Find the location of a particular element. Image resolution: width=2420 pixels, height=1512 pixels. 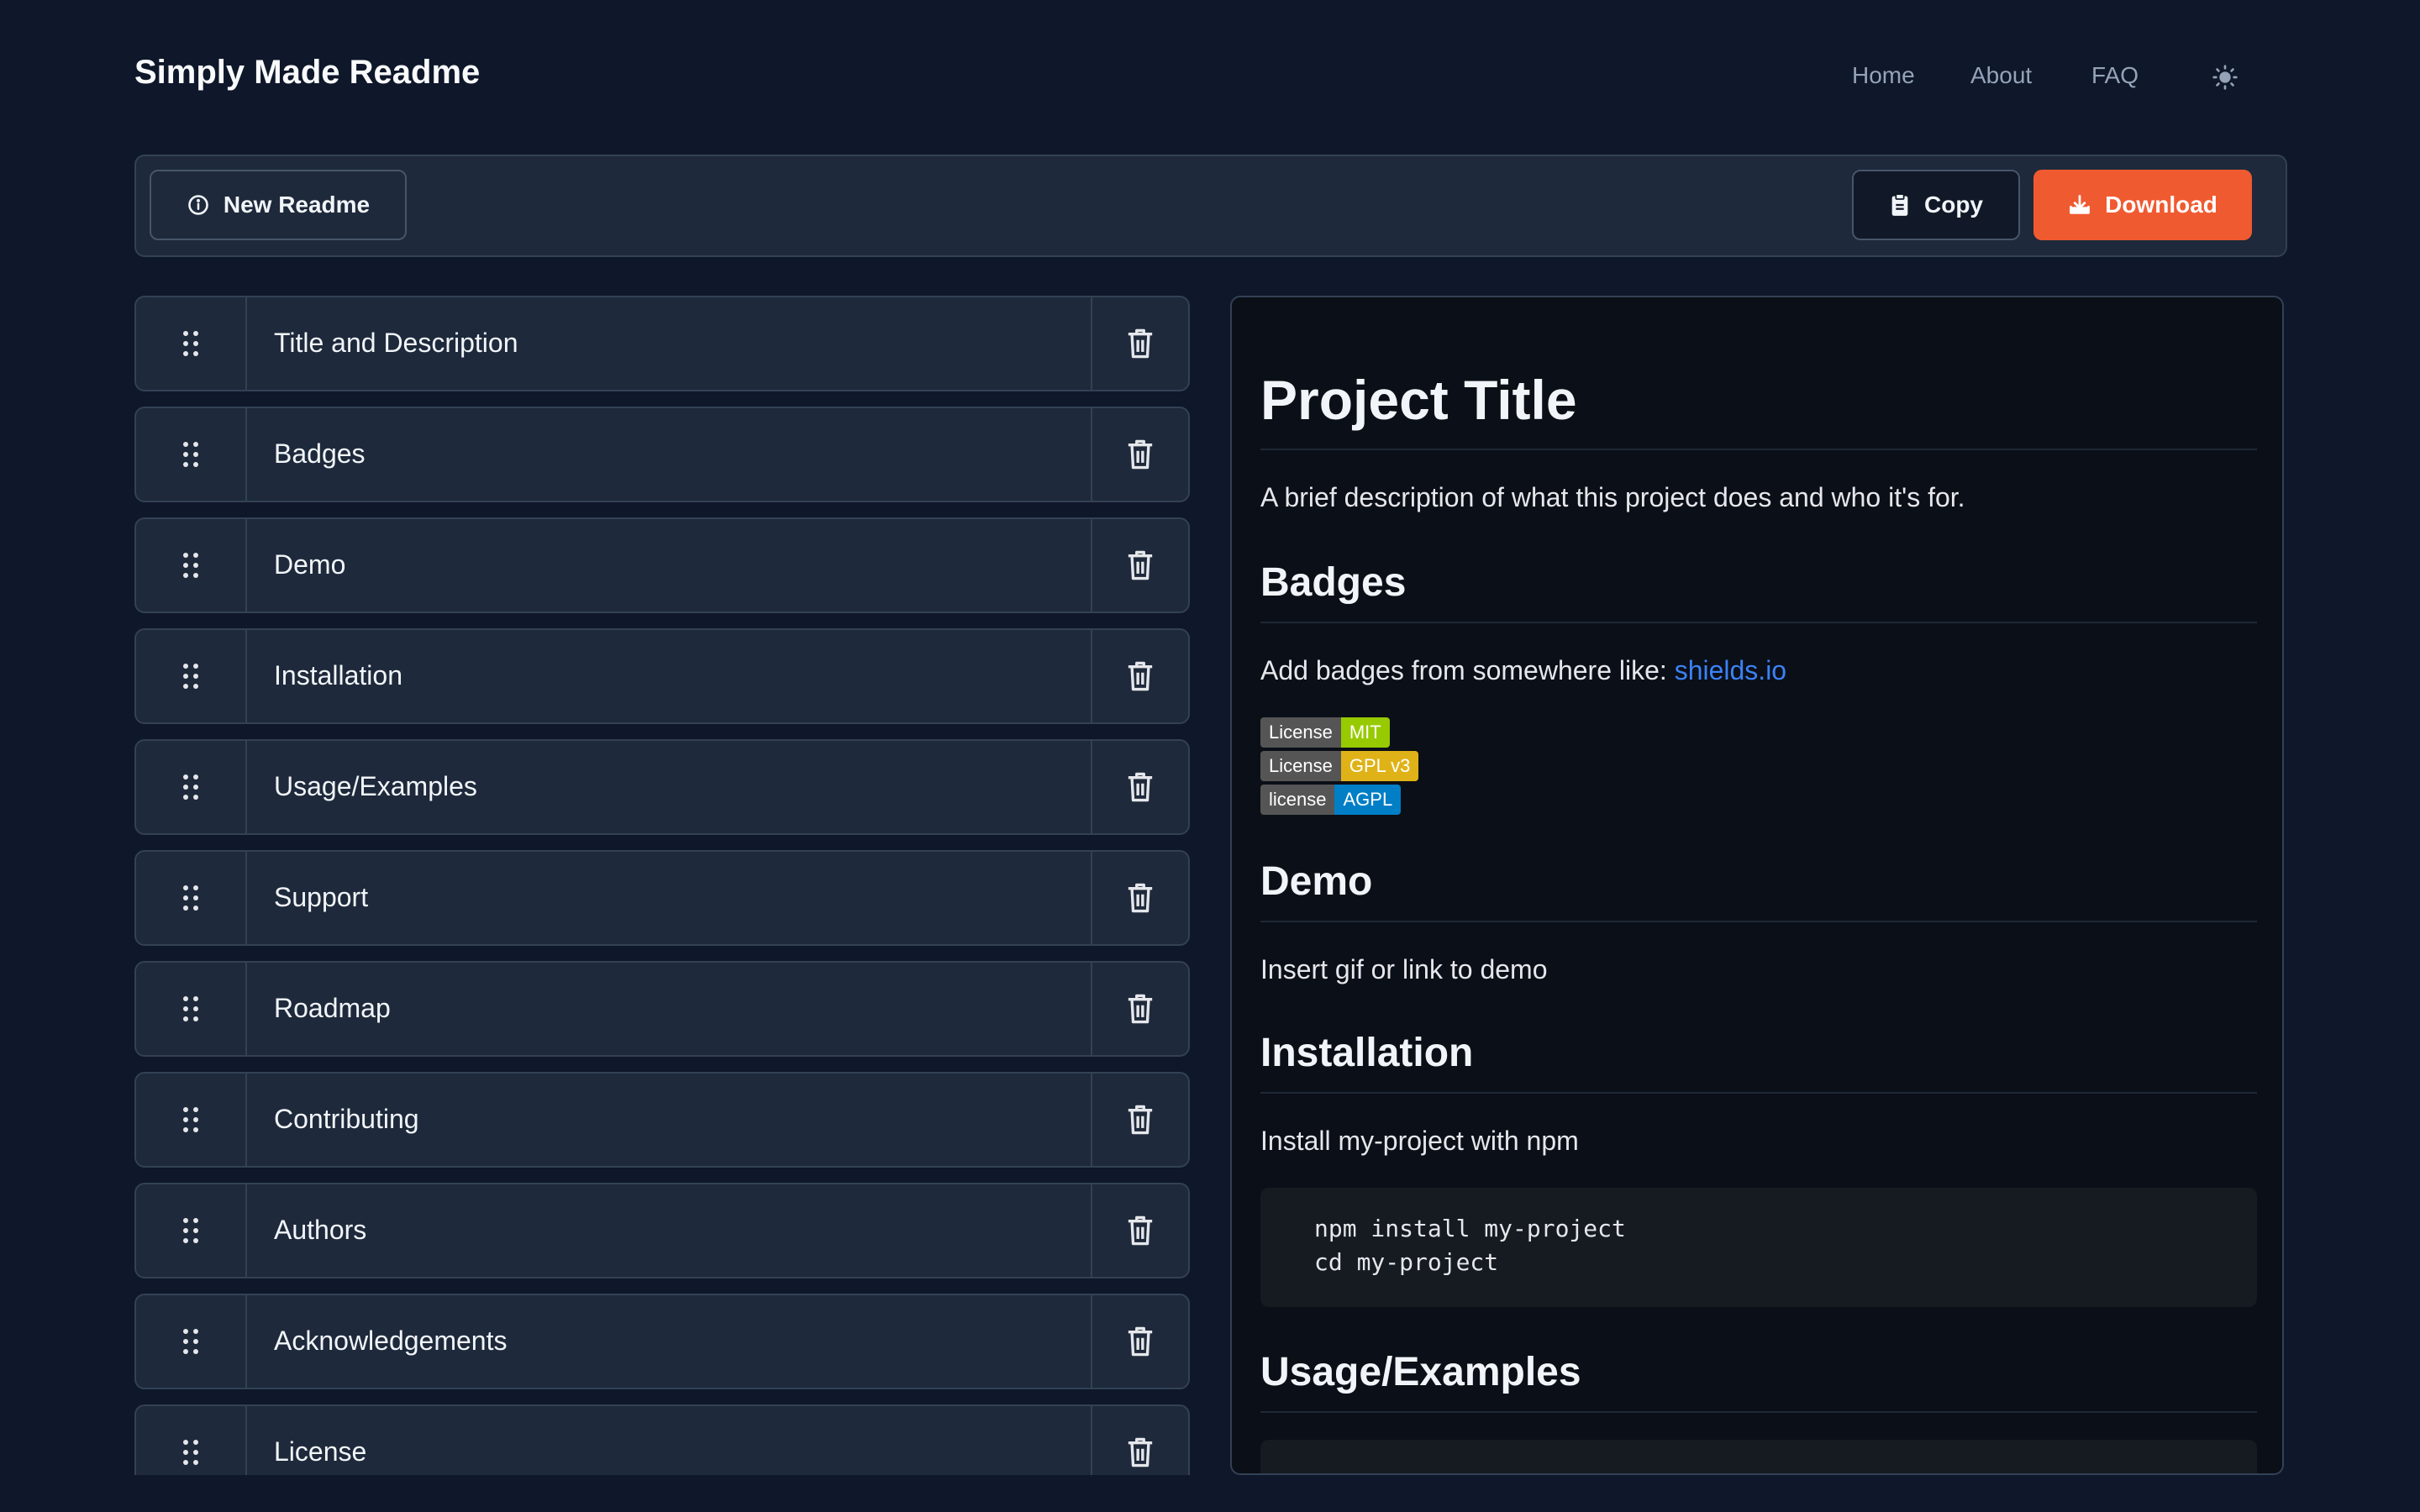

section-label: Installation is located at coordinates (338, 675).